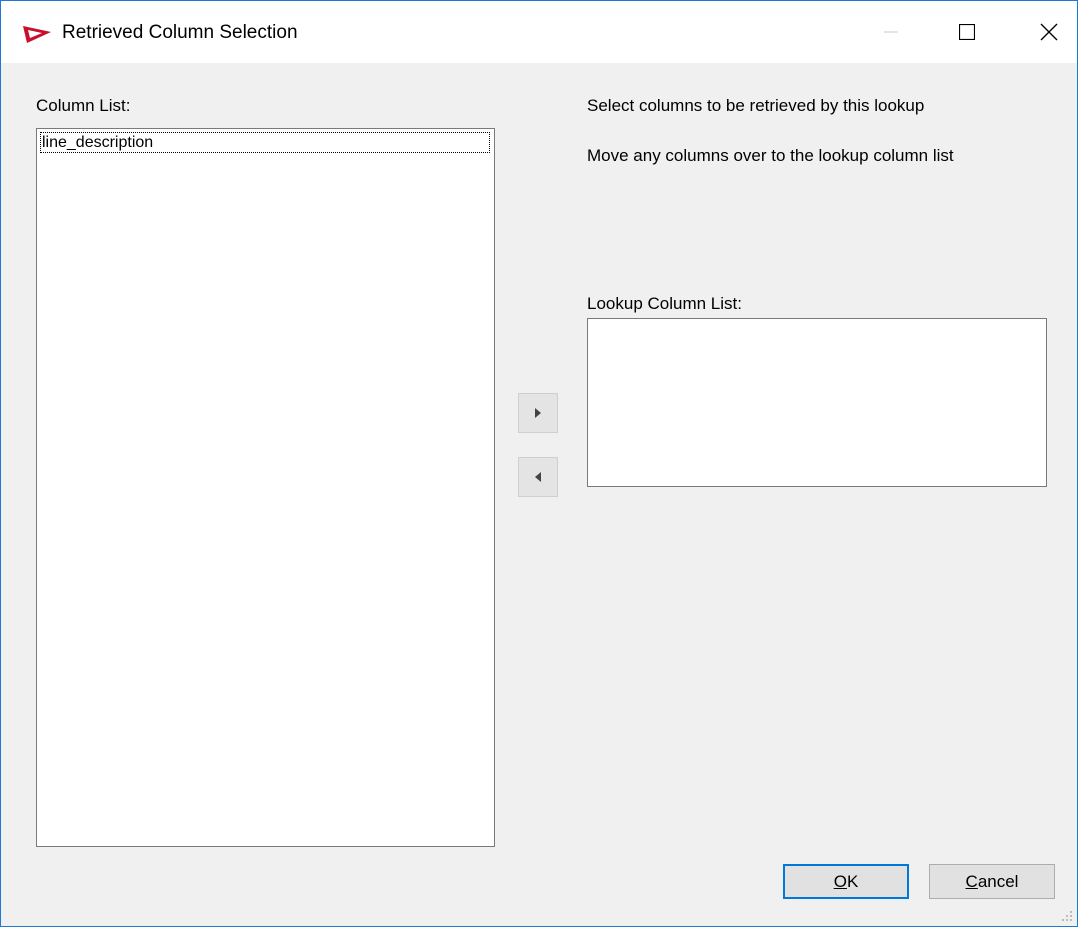  I want to click on column-list-label: Column List:, so click(83, 105).